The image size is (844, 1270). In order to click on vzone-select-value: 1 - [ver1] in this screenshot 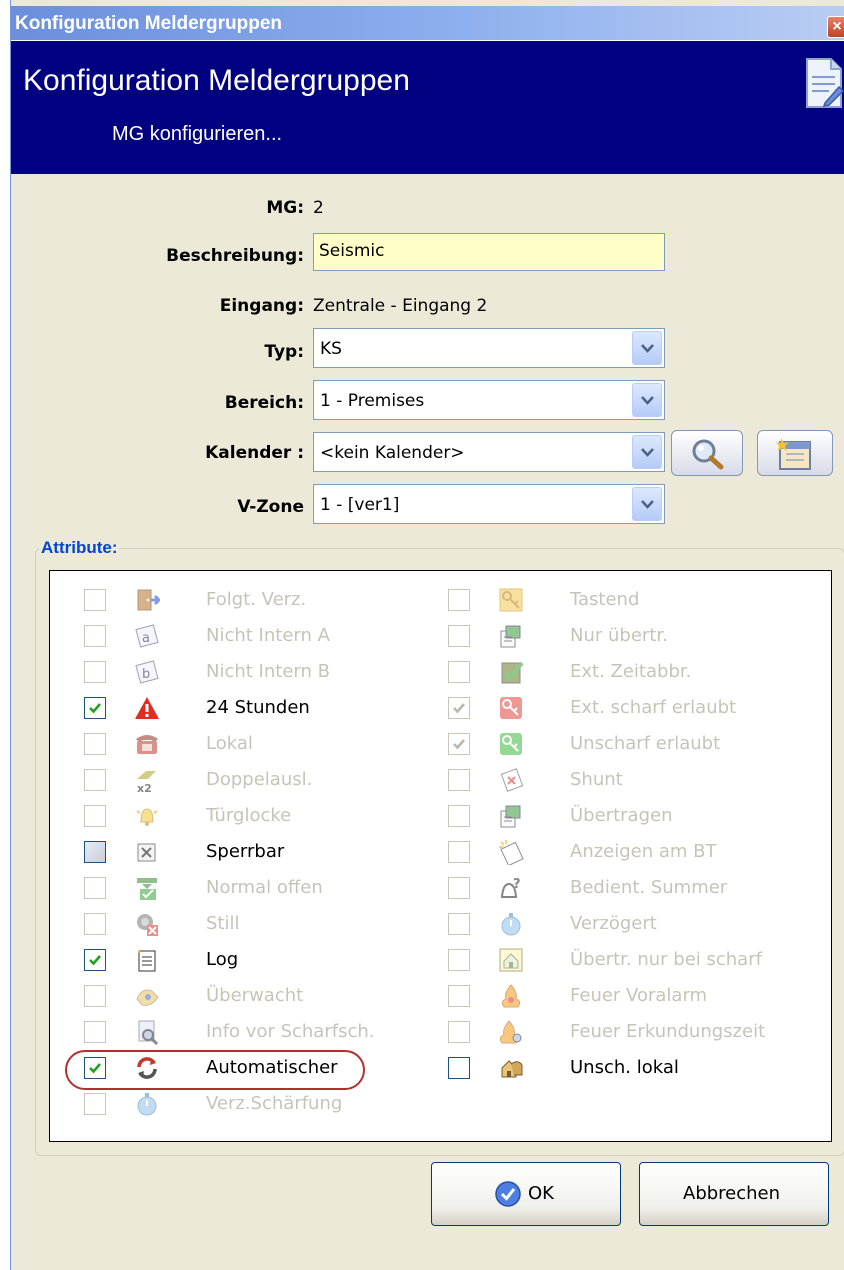, I will do `click(360, 505)`.